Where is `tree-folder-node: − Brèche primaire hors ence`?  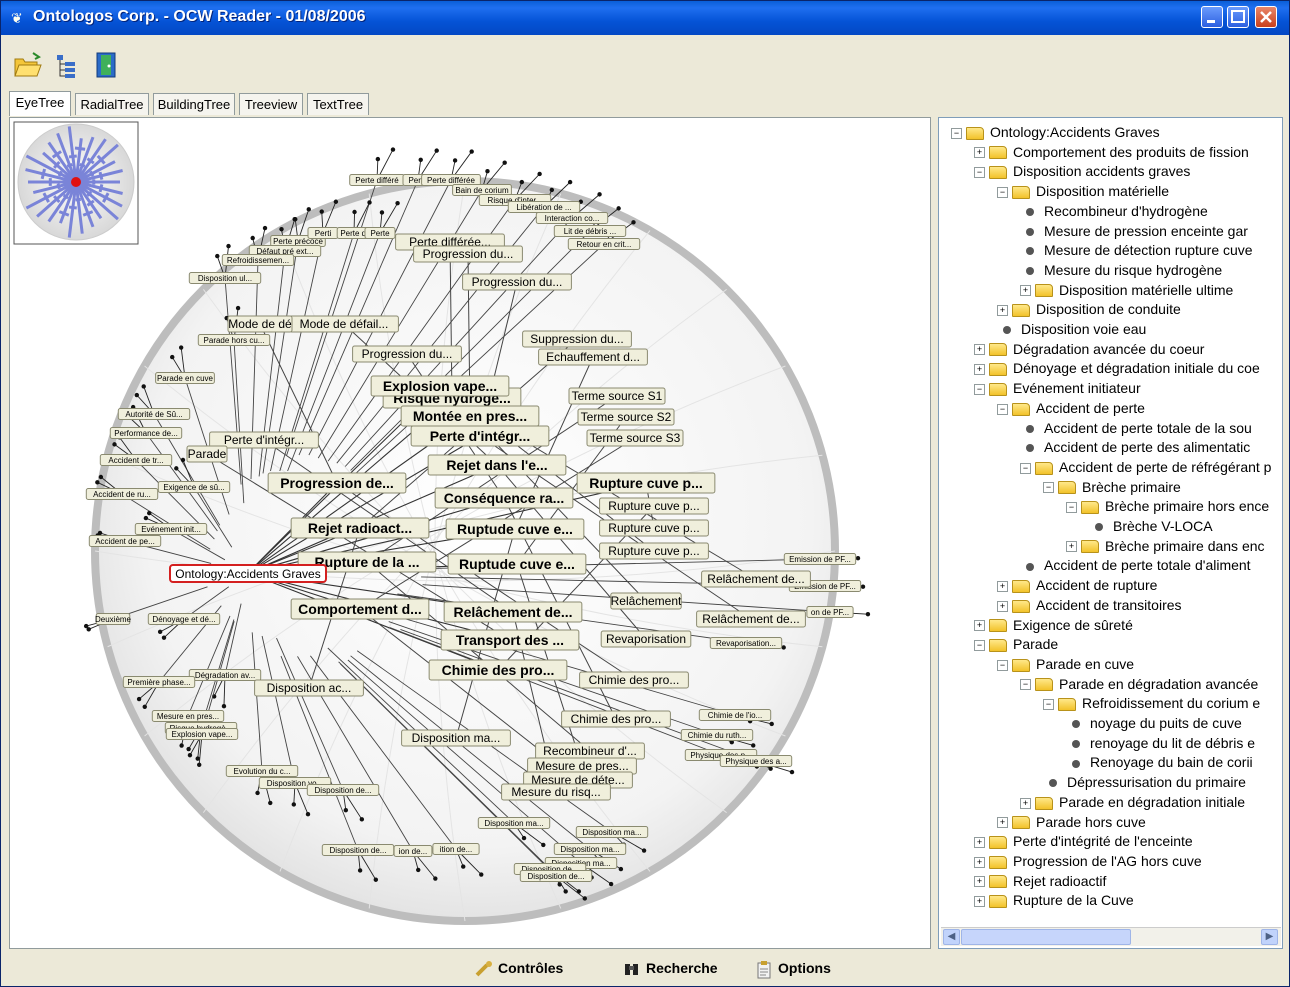 tree-folder-node: − Brèche primaire hors ence is located at coordinates (1167, 506).